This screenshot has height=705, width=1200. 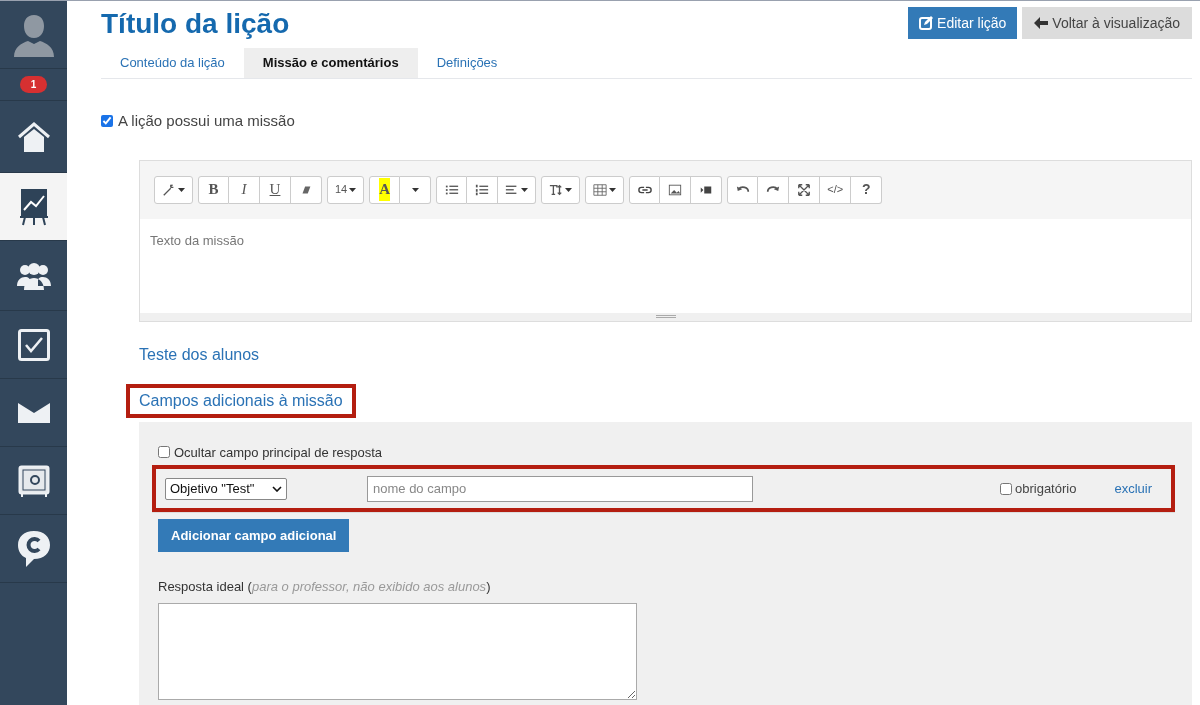 I want to click on checkbox-icon, so click(x=33, y=344).